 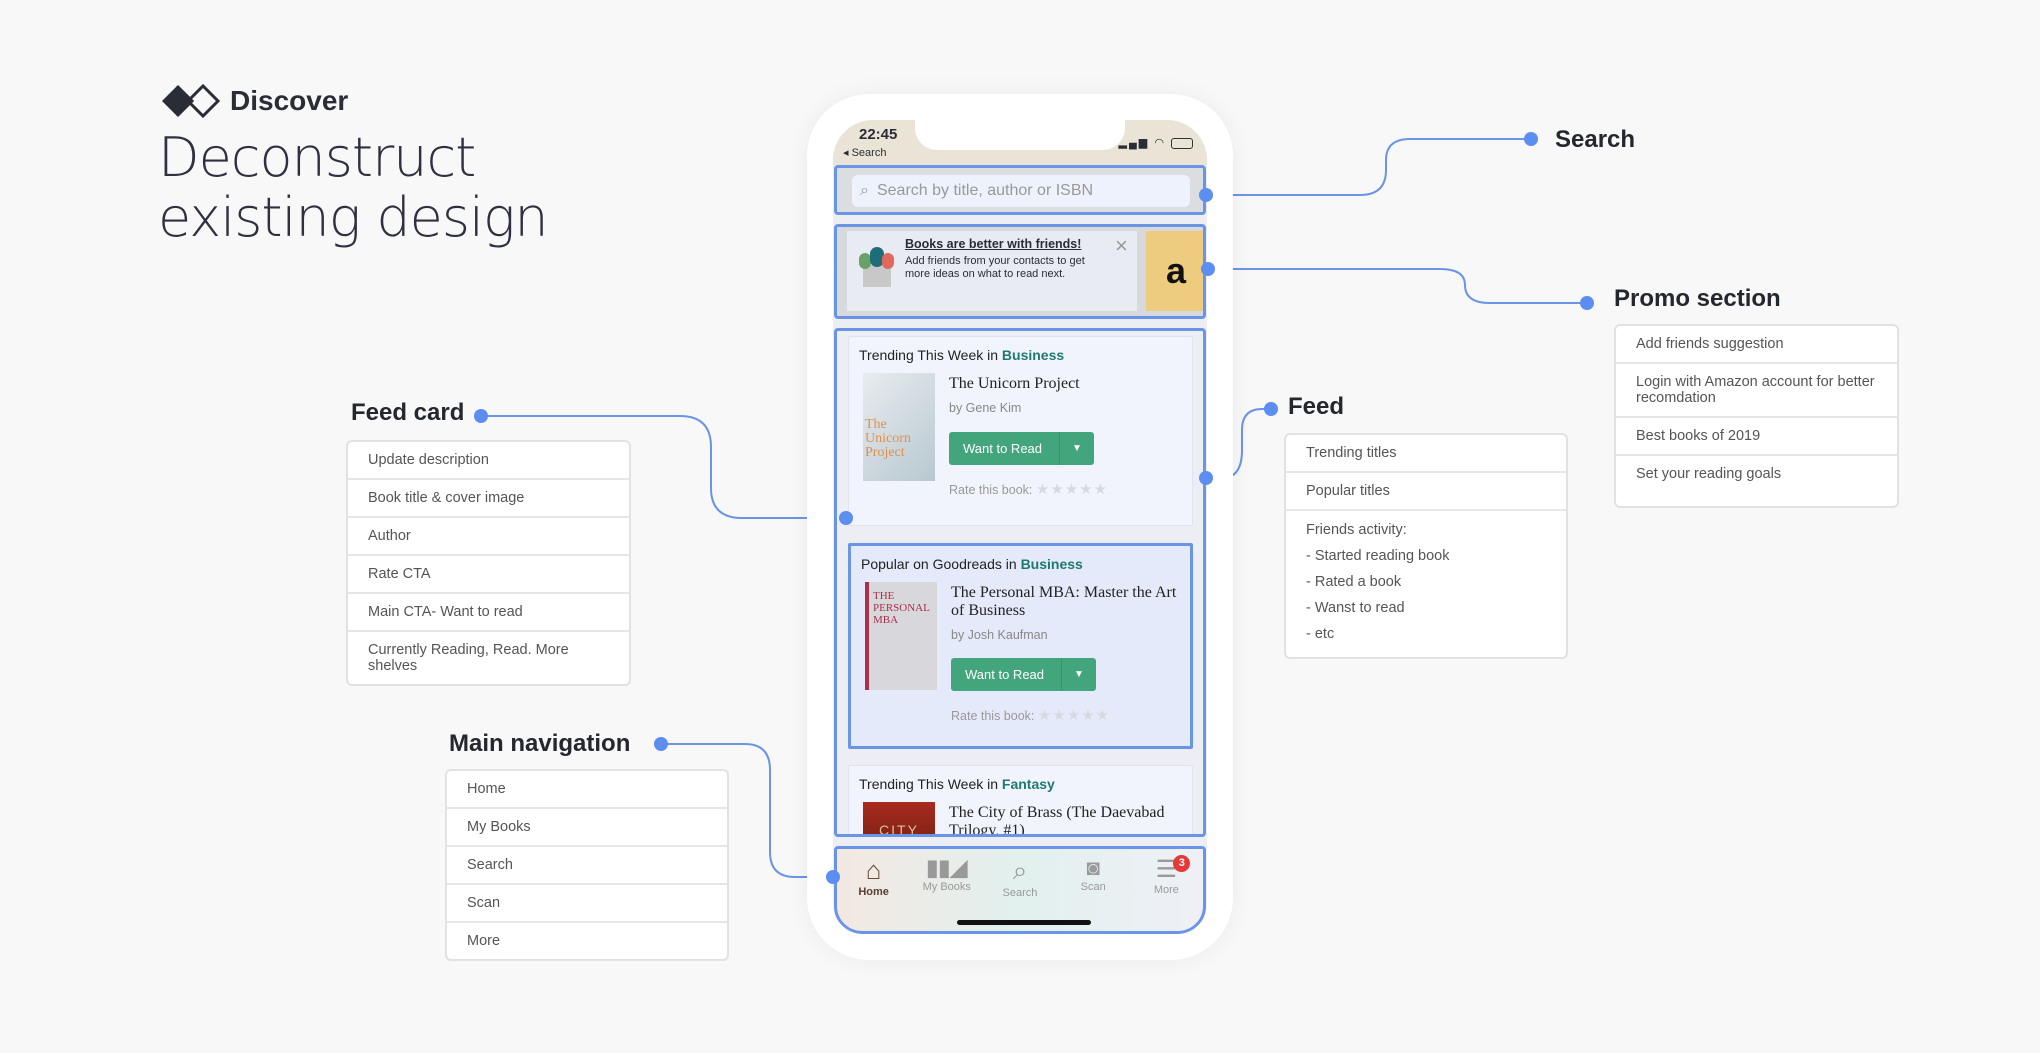 I want to click on annotation-item: Trending titles, so click(x=1426, y=454).